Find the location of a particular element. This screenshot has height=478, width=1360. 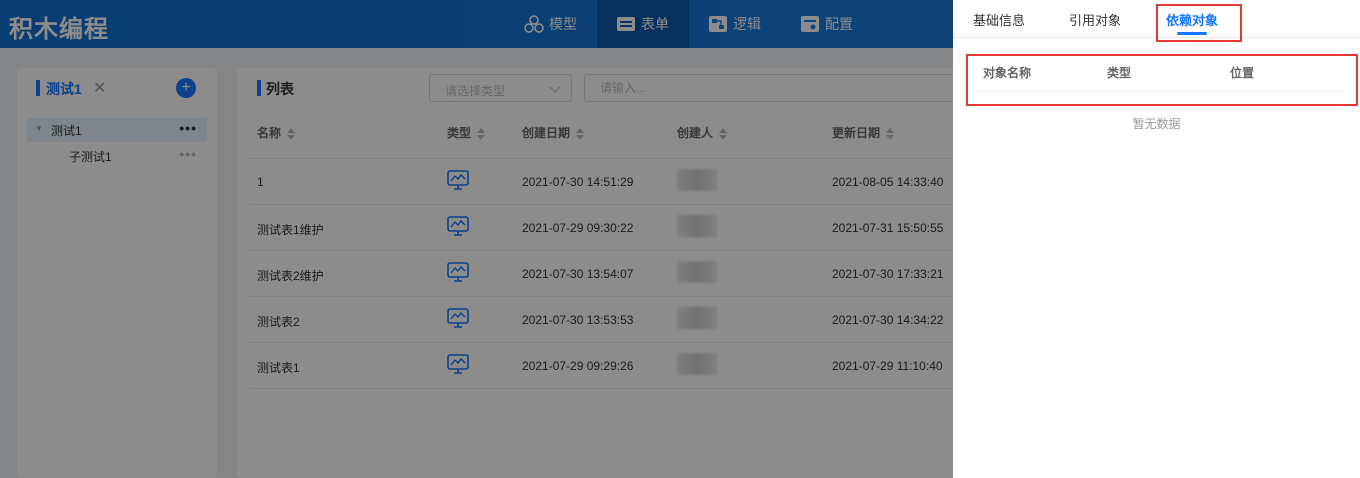

column-header-object-name: 对象名称 is located at coordinates (1007, 73).